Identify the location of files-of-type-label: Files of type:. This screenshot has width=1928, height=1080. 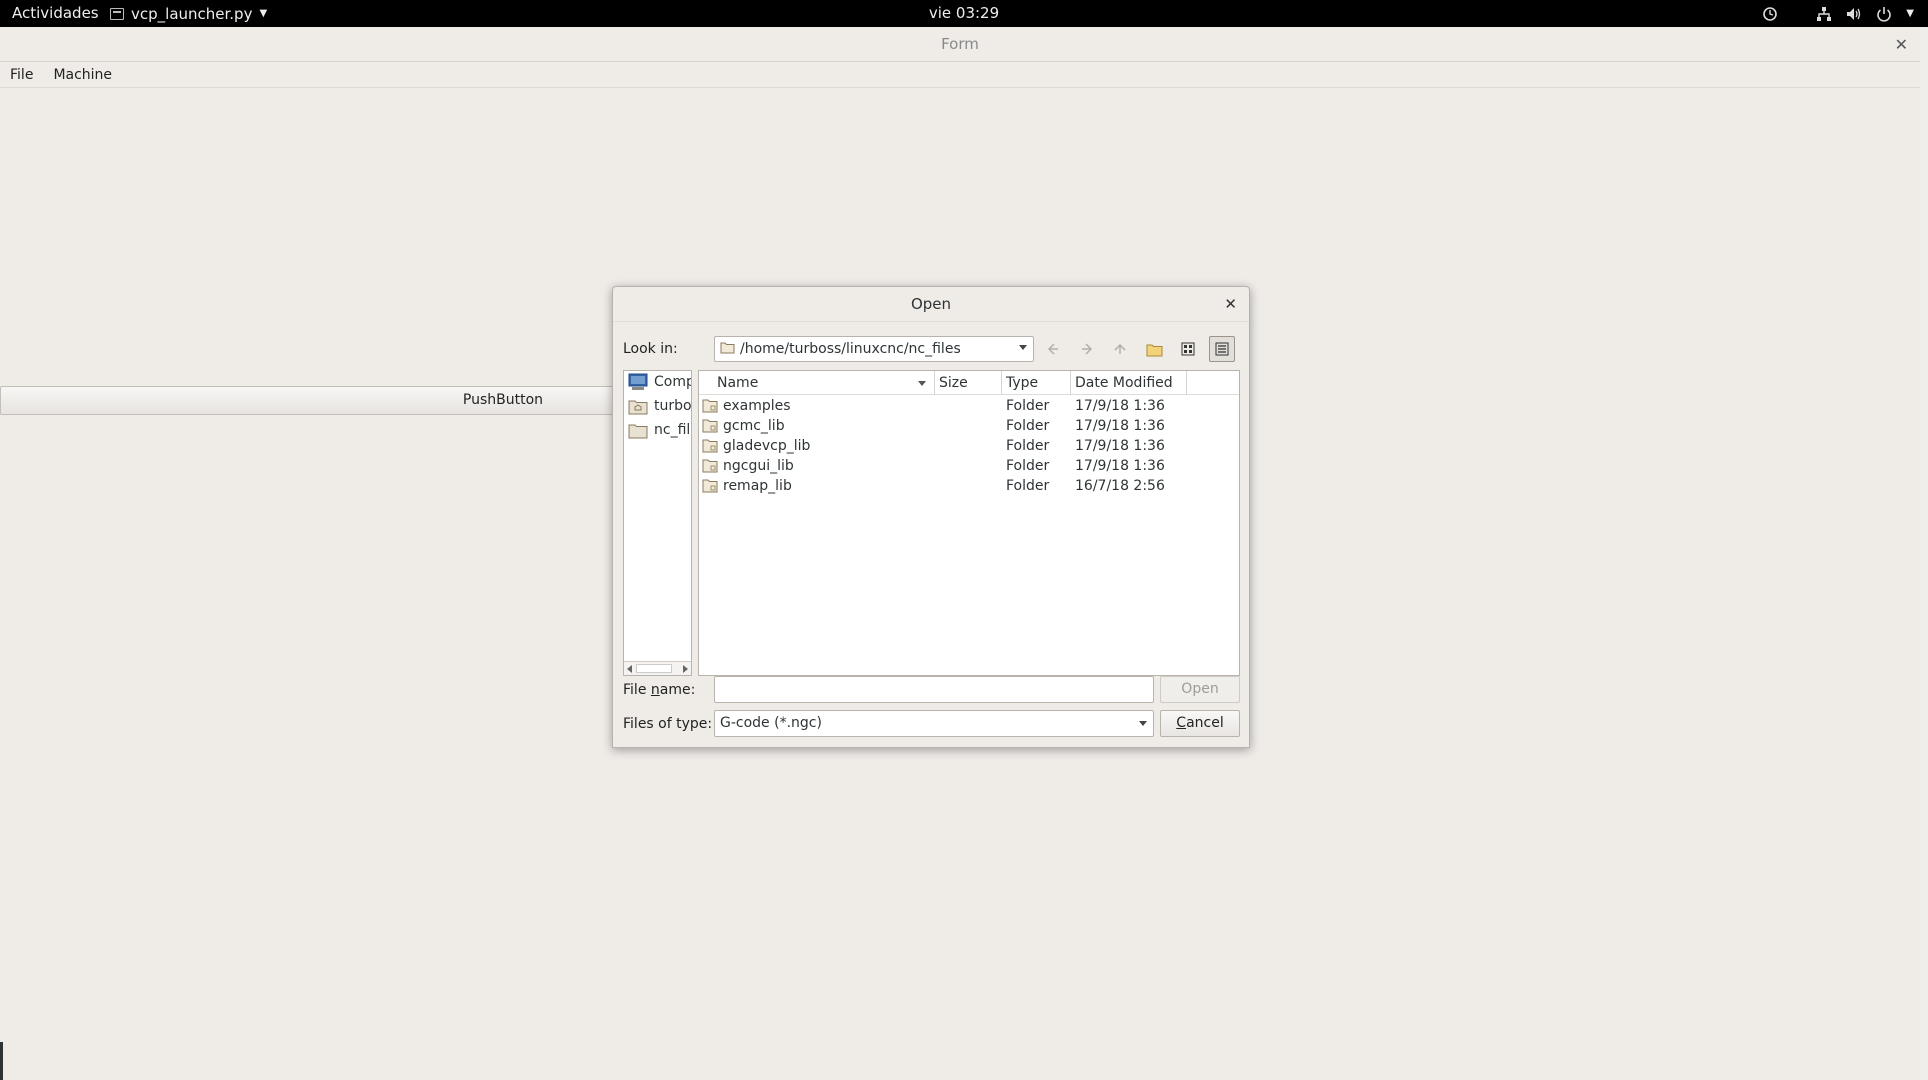
(668, 724).